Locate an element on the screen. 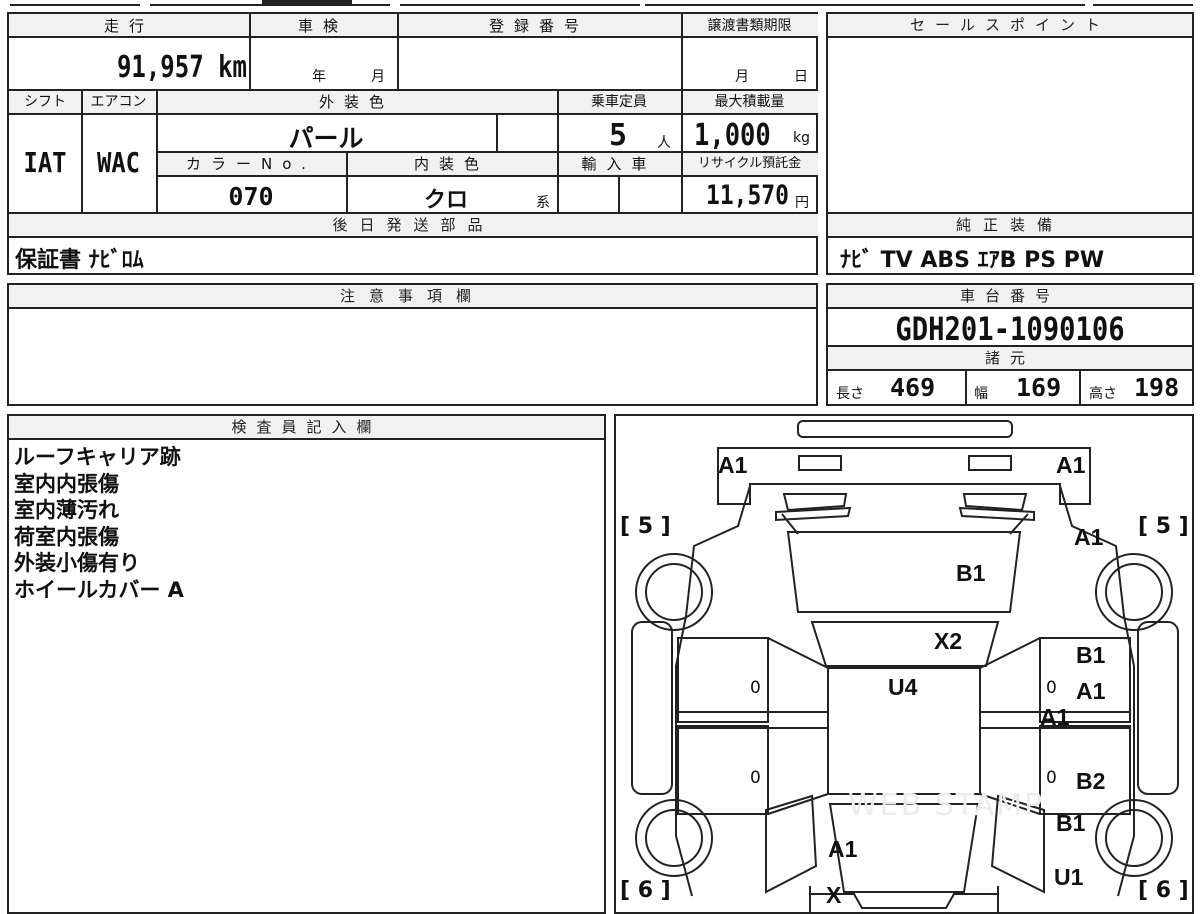 The image size is (1200, 914). inspector-label: 検査員記入欄 is located at coordinates (306, 428).